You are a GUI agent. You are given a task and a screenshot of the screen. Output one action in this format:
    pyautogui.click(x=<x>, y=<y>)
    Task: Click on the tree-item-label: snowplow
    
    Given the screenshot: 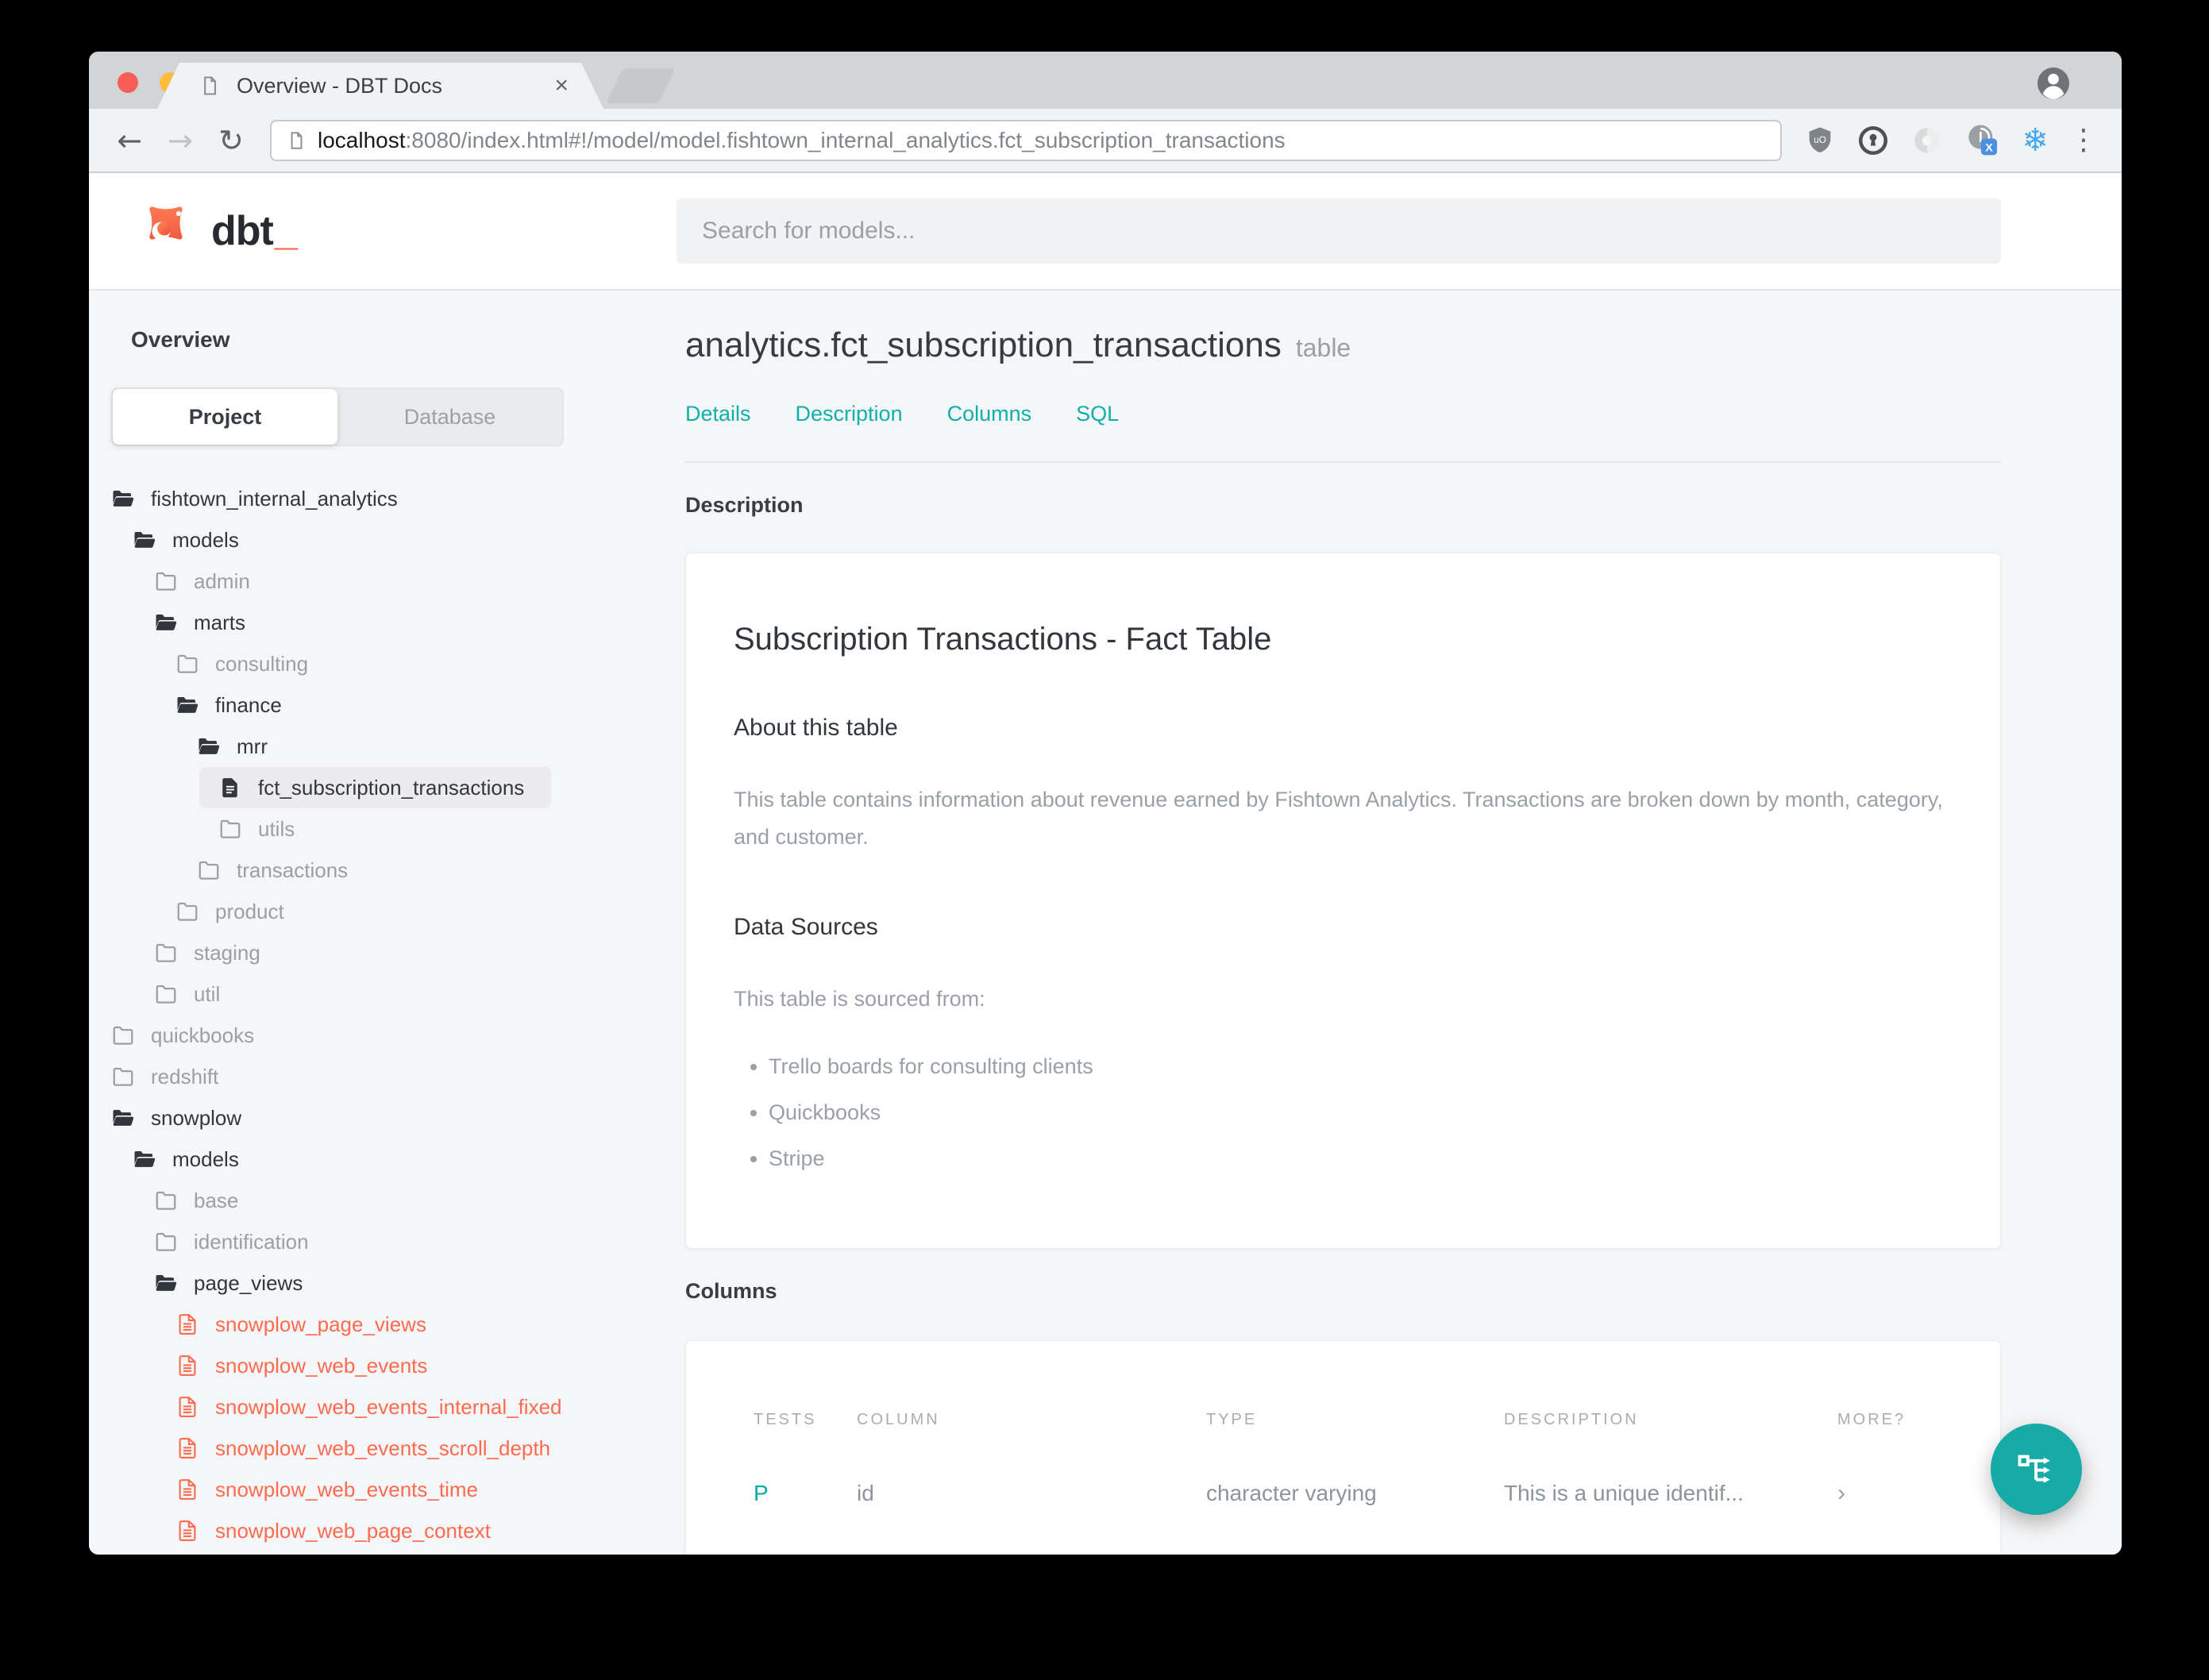 What is the action you would take?
    pyautogui.click(x=196, y=1117)
    